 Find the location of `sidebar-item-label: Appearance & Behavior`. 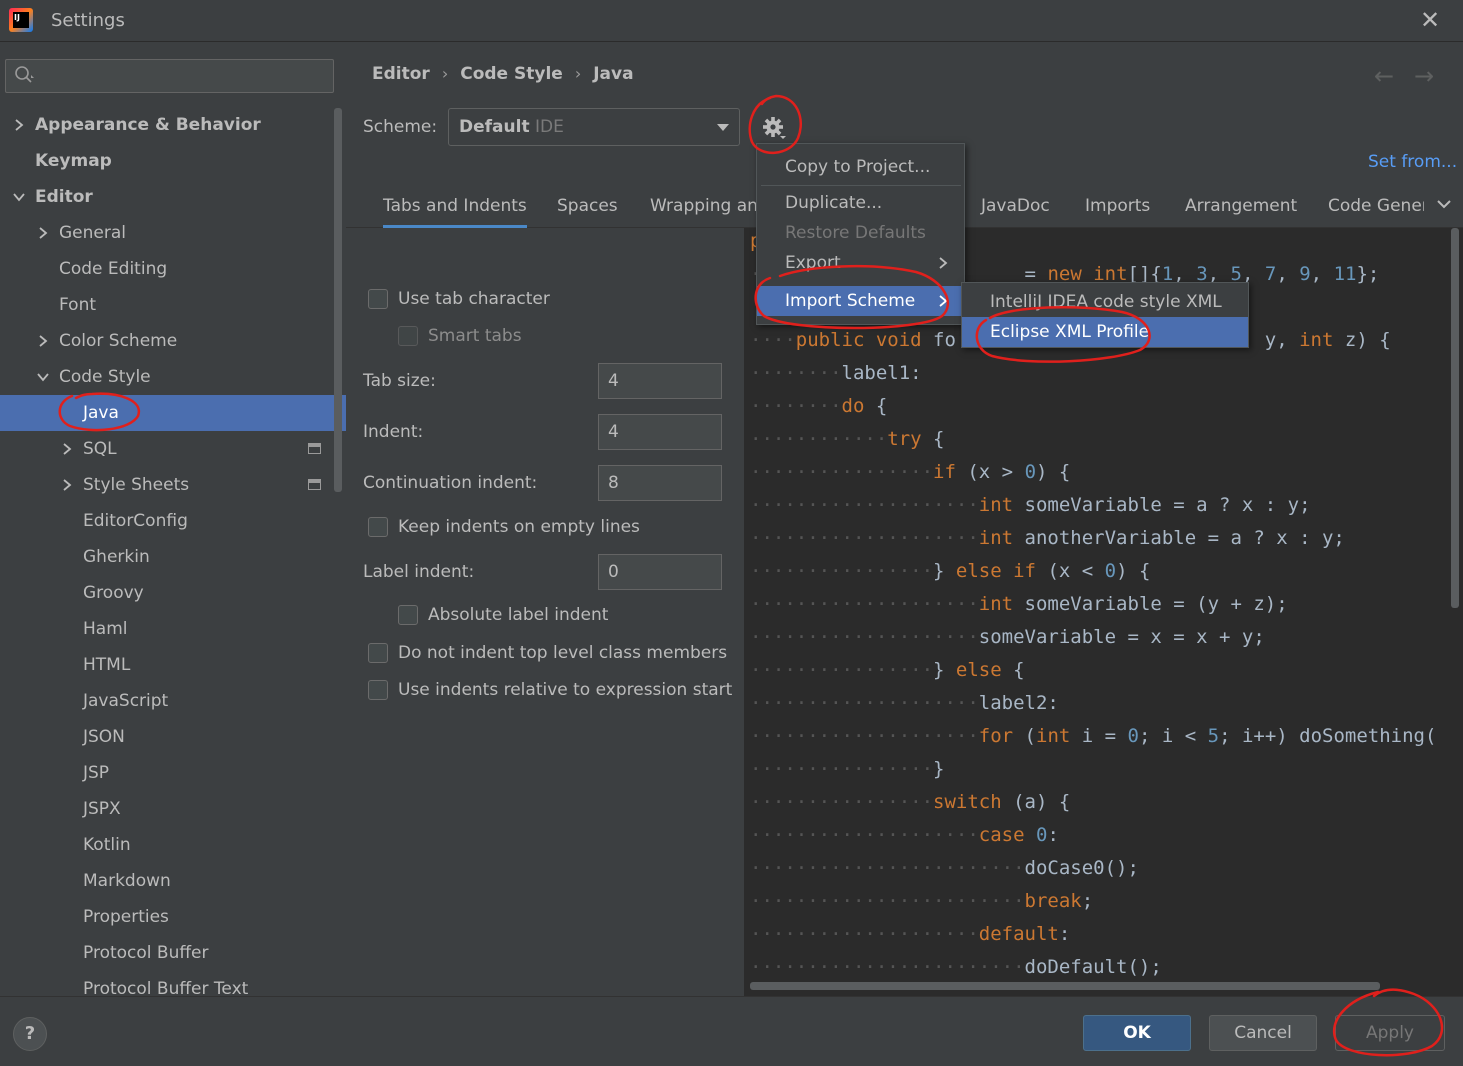

sidebar-item-label: Appearance & Behavior is located at coordinates (148, 125).